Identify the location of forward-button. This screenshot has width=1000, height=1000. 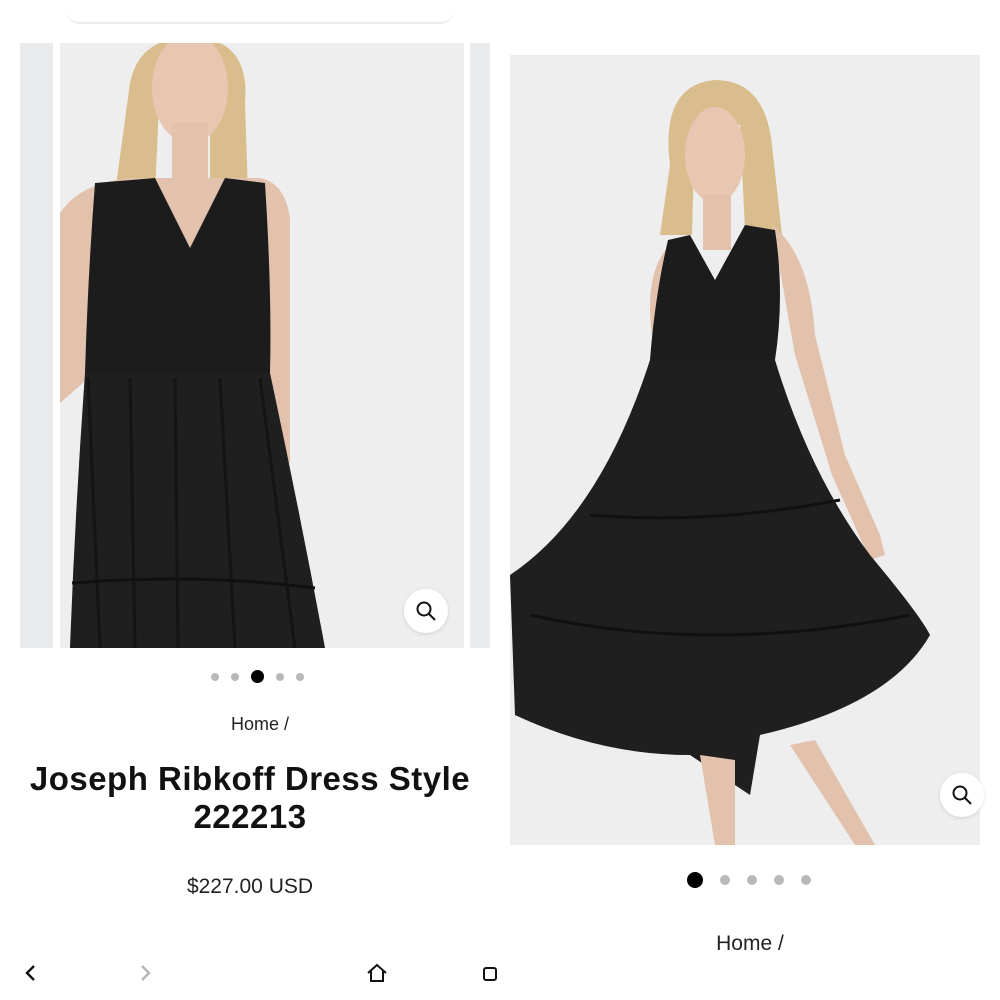
(145, 973).